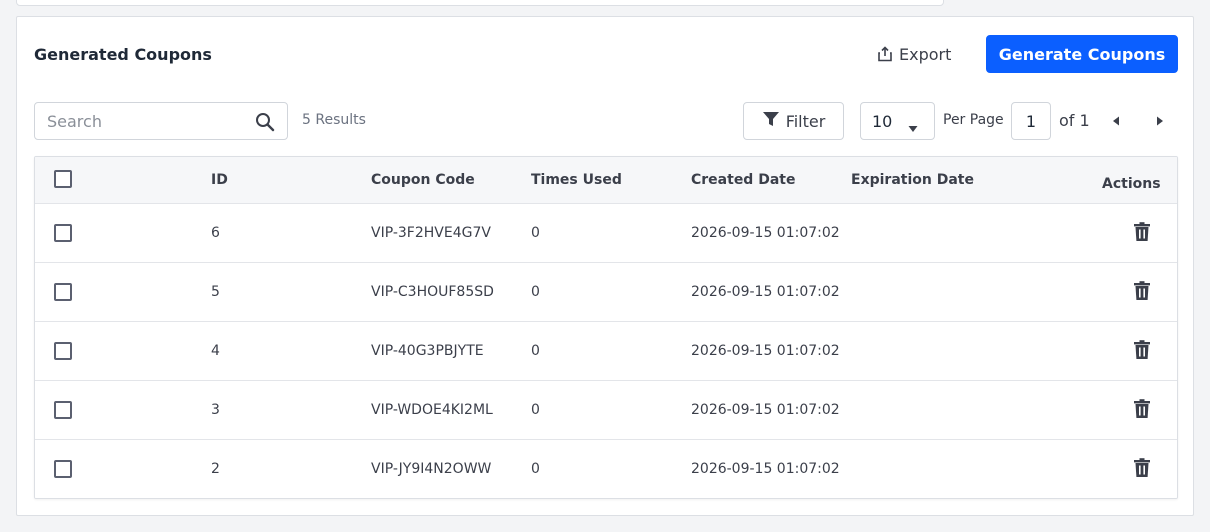 The height and width of the screenshot is (532, 1210). Describe the element at coordinates (606, 351) in the screenshot. I see `table-row: 4 VIP-40G3PBJYTE 0 2026-09-15 01:07:02` at that location.